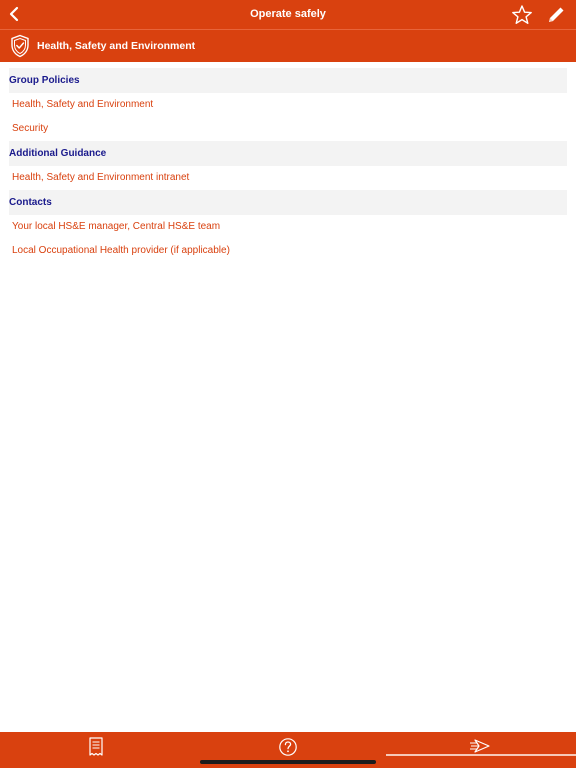 The height and width of the screenshot is (768, 576). What do you see at coordinates (288, 45) in the screenshot?
I see `section-banner: Health, Safety and Environment` at bounding box center [288, 45].